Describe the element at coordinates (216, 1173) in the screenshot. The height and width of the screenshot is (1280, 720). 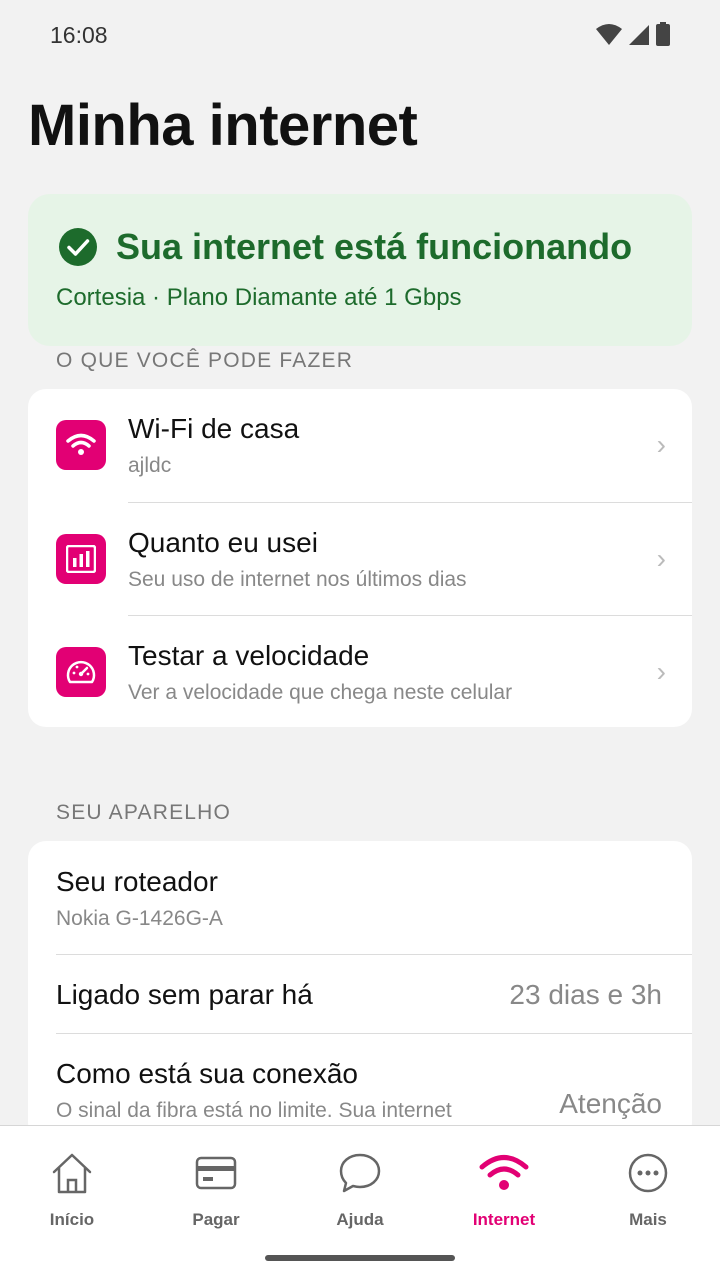
I see `card-icon` at that location.